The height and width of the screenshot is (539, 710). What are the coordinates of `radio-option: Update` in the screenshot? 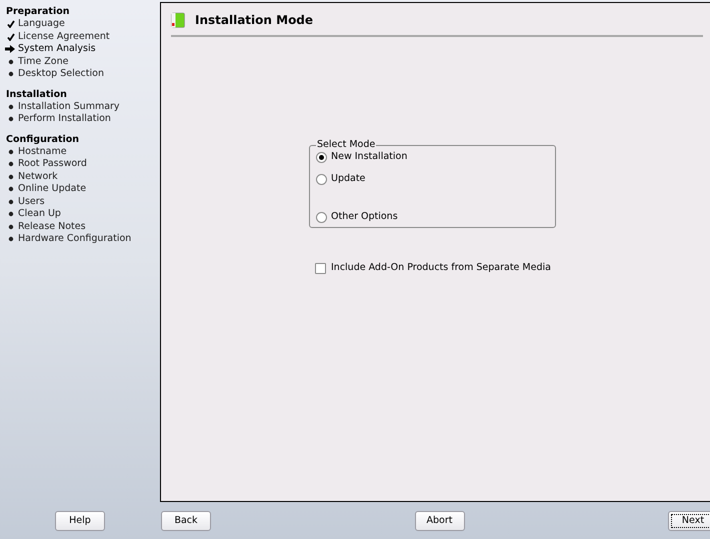 It's located at (341, 179).